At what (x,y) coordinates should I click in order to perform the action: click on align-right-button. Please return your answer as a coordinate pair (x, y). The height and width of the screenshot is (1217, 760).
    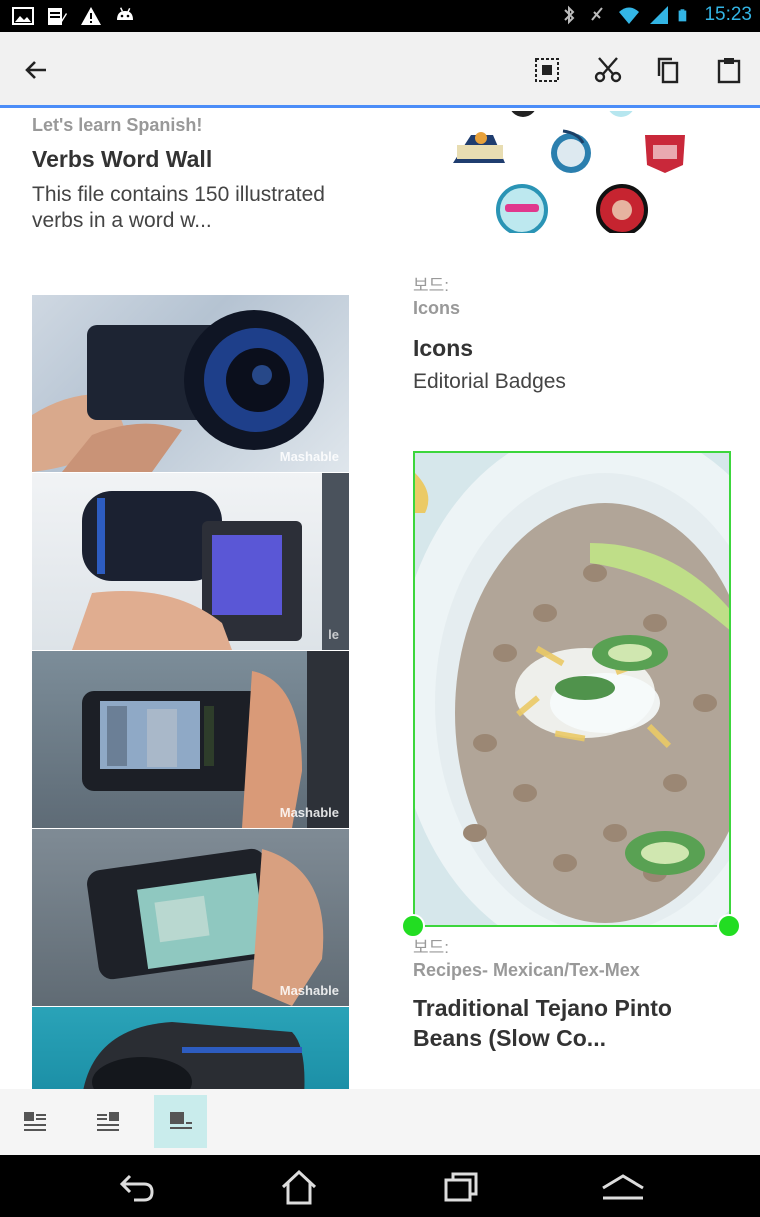
    Looking at the image, I should click on (107, 1121).